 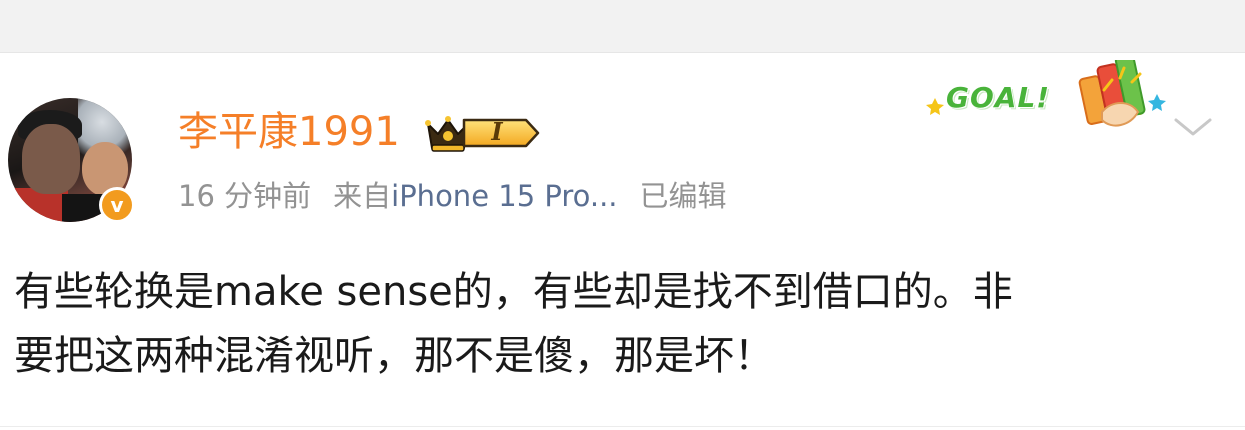 I want to click on post-content-line: 要把这两种混淆视听，那不是傻，那是坏！, so click(x=394, y=356).